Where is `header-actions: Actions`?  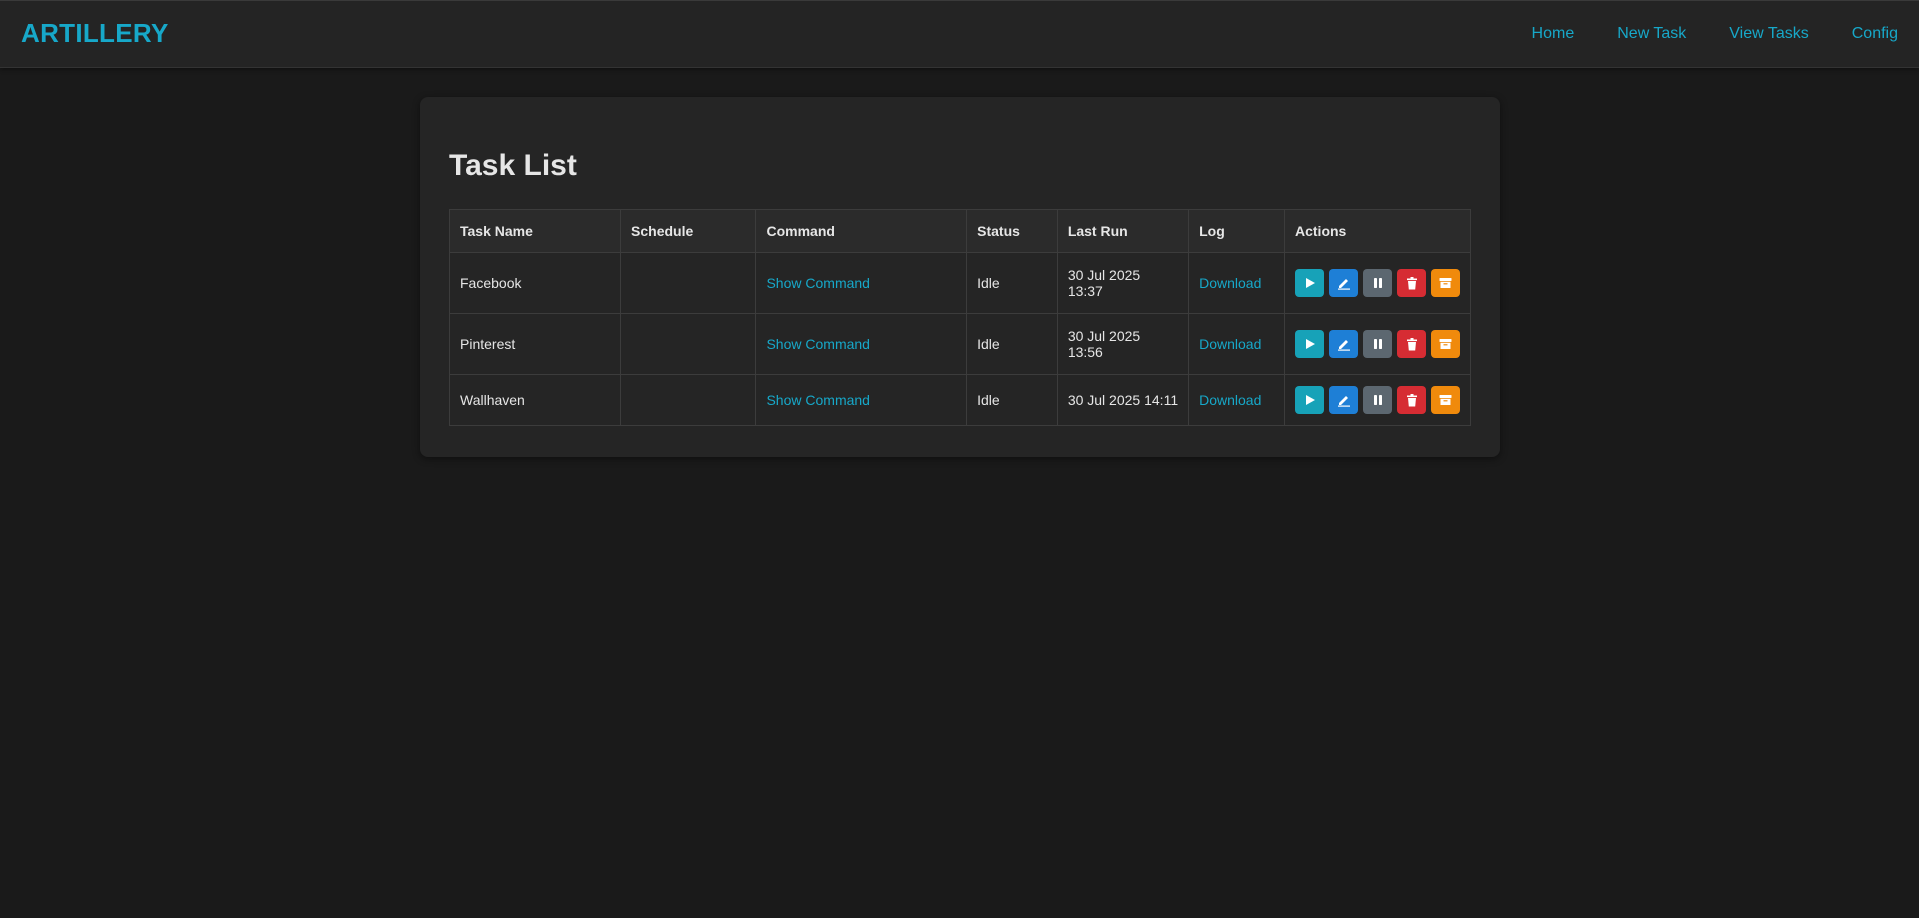
header-actions: Actions is located at coordinates (1377, 231).